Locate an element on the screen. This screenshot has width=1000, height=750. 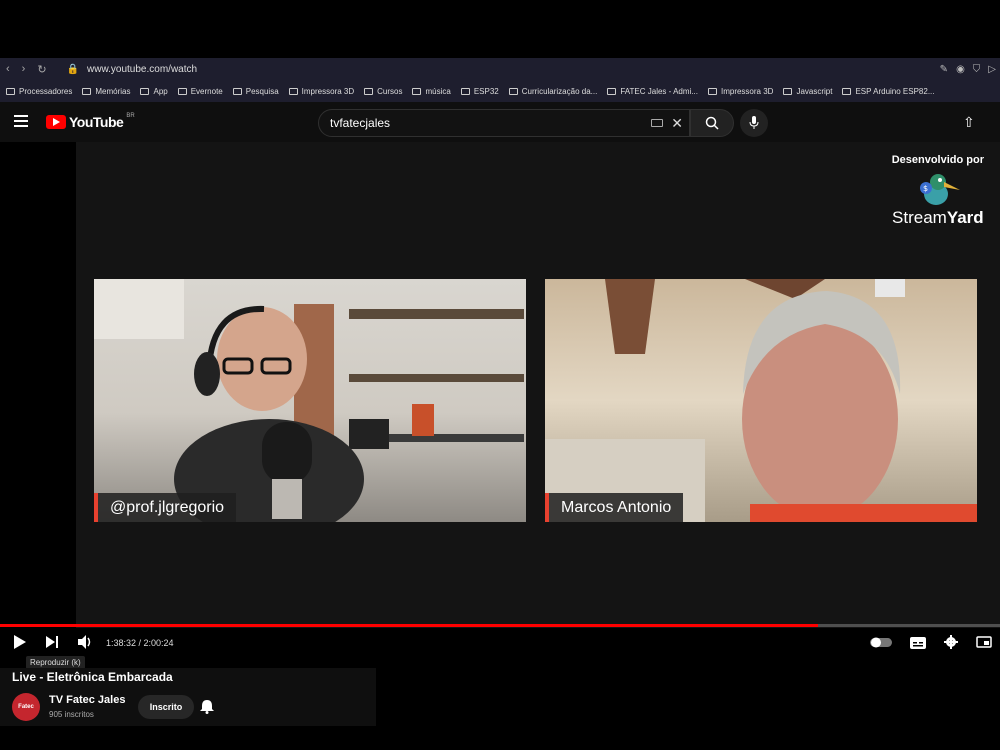
video-title: Live - Eletrônica Embarcada is located at coordinates (92, 677).